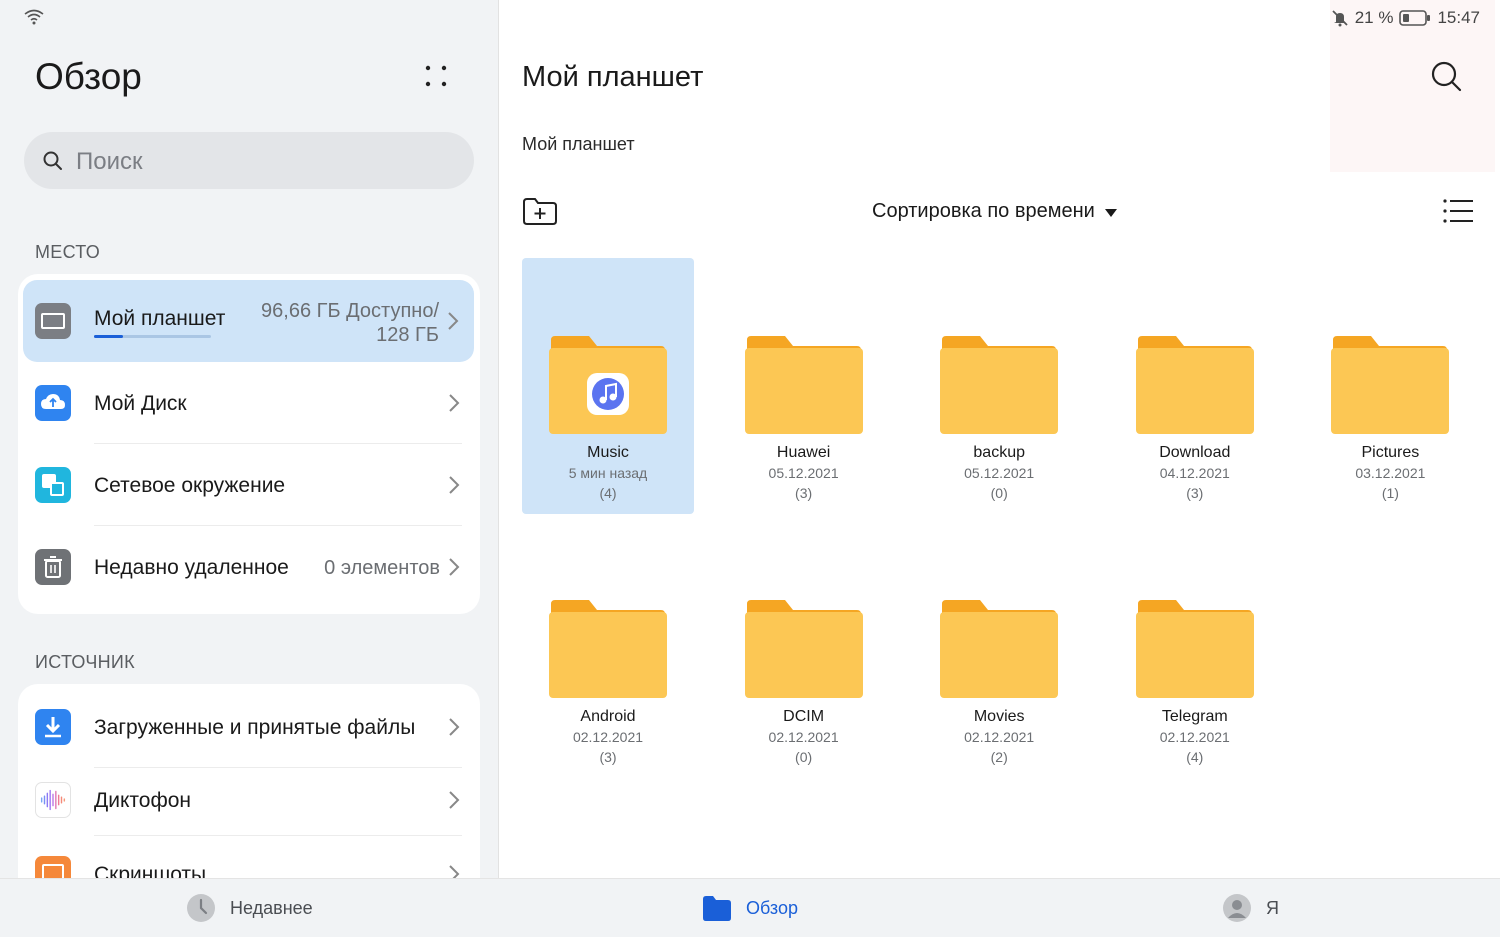  What do you see at coordinates (1390, 452) in the screenshot?
I see `folder-name: Pictures` at bounding box center [1390, 452].